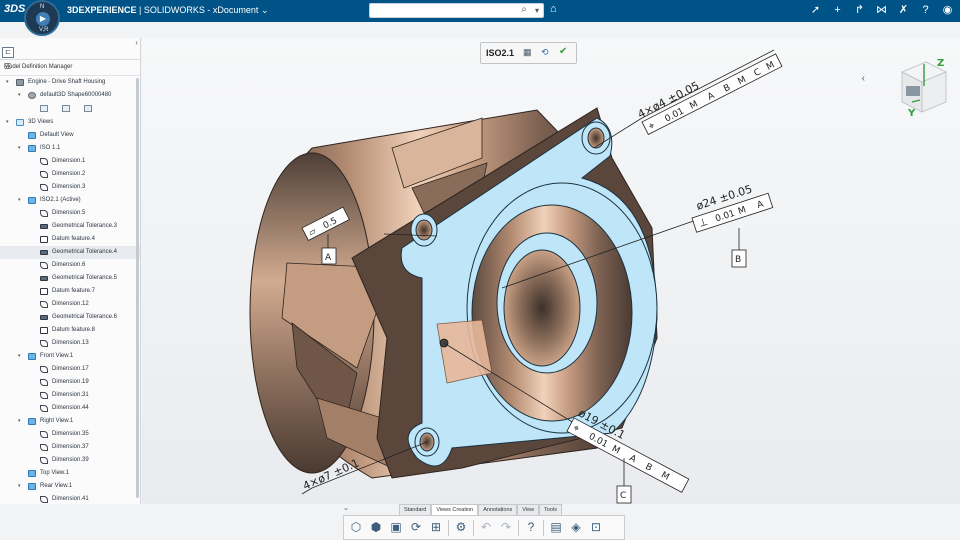 The height and width of the screenshot is (540, 960). I want to click on tree-icon: ⊏, so click(8, 52).